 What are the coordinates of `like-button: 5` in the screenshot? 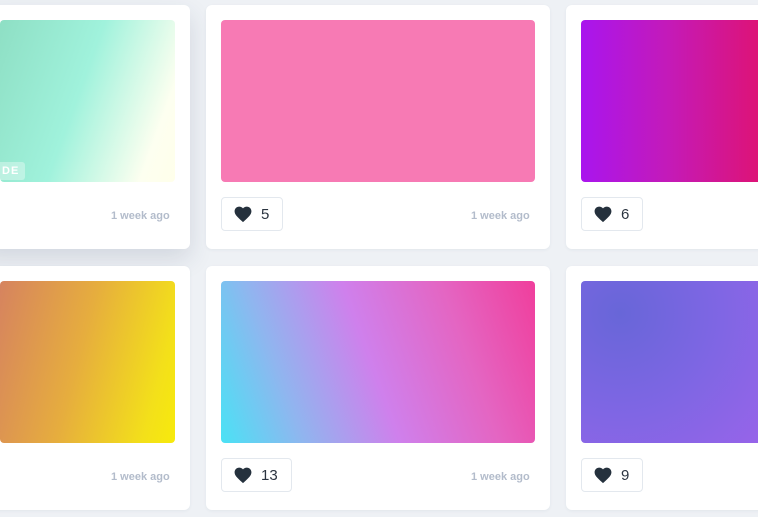 It's located at (252, 214).